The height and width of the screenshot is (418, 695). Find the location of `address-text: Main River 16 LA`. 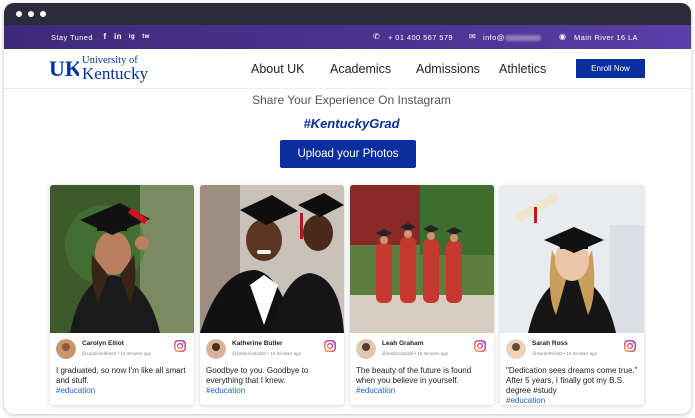

address-text: Main River 16 LA is located at coordinates (606, 37).